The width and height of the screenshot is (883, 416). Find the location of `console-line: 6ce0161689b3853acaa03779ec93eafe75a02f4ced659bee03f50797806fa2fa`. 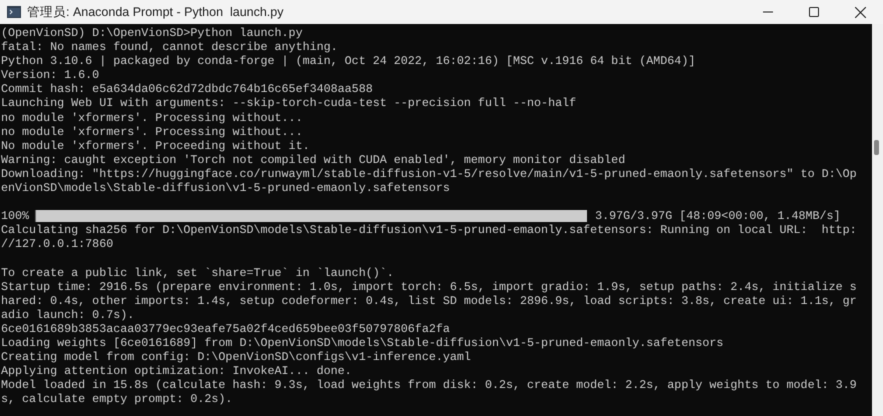

console-line: 6ce0161689b3853acaa03779ec93eafe75a02f4ced659bee03f50797806fa2fa is located at coordinates (225, 329).